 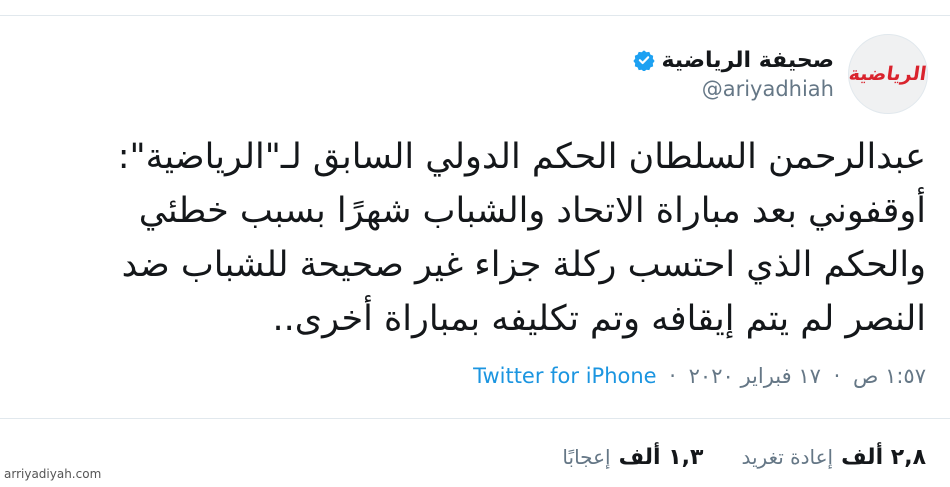 I want to click on top-divider, so click(x=475, y=15).